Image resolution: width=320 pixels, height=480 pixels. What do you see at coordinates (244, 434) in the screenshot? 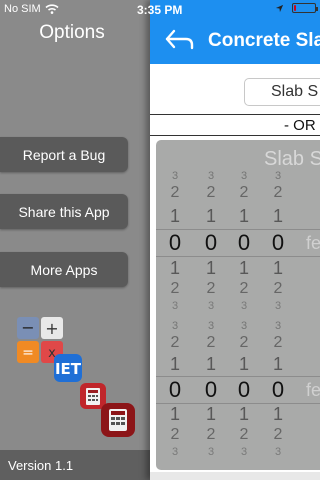
I see `wheel-bottom-col3-below2: 2` at bounding box center [244, 434].